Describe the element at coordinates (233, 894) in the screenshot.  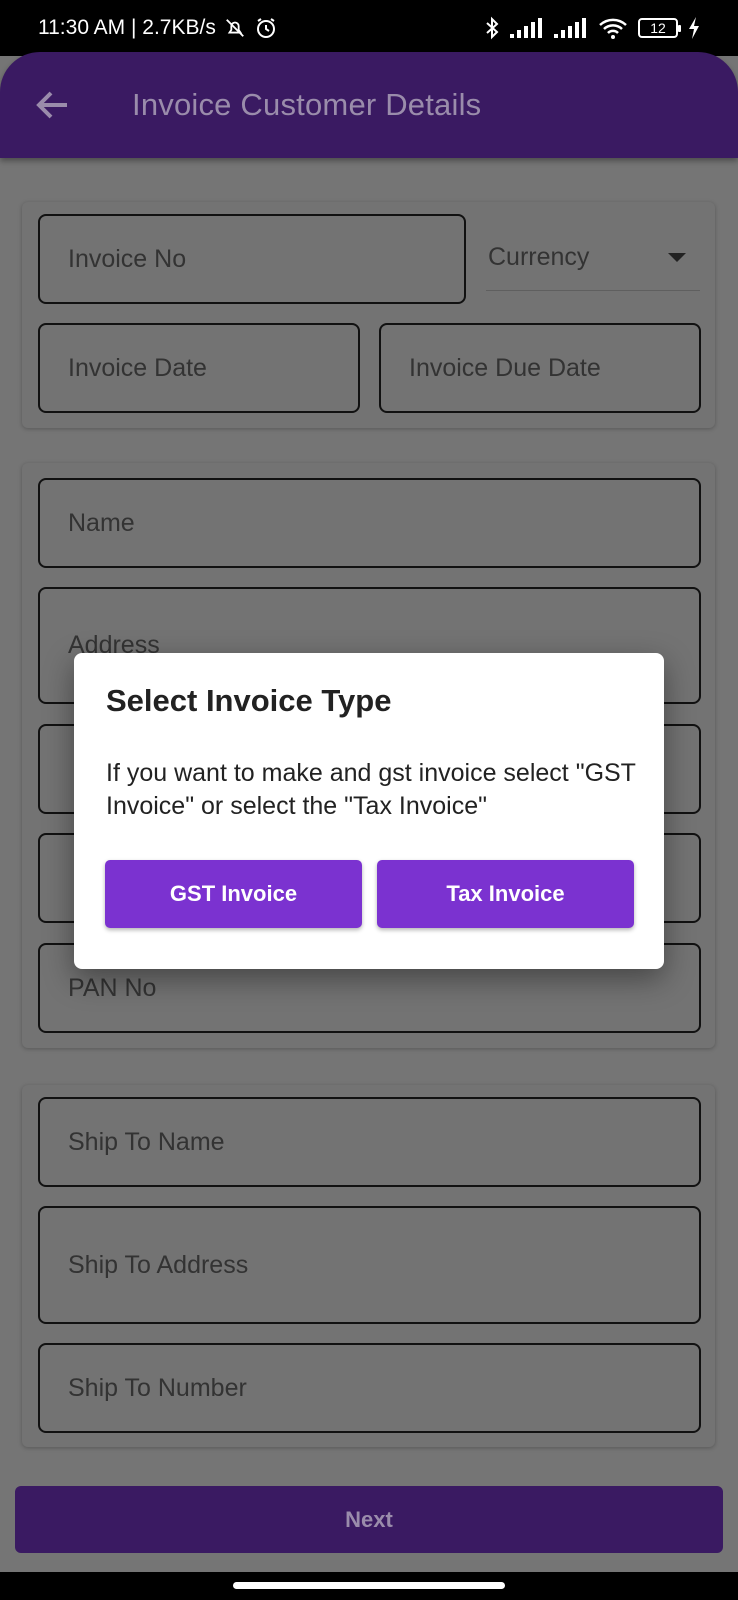
I see `gst-invoice-button: GST Invoice` at that location.